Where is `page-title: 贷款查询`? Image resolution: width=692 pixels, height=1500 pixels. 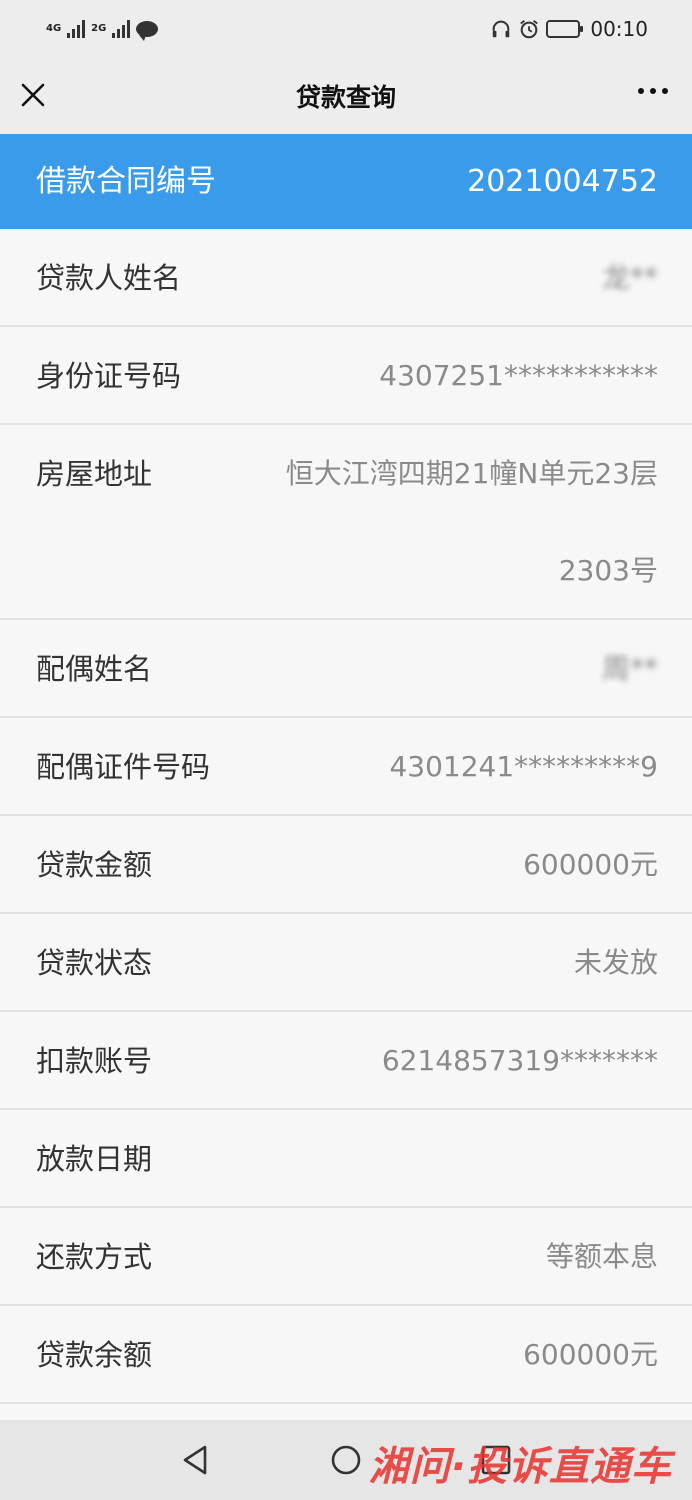 page-title: 贷款查询 is located at coordinates (345, 97).